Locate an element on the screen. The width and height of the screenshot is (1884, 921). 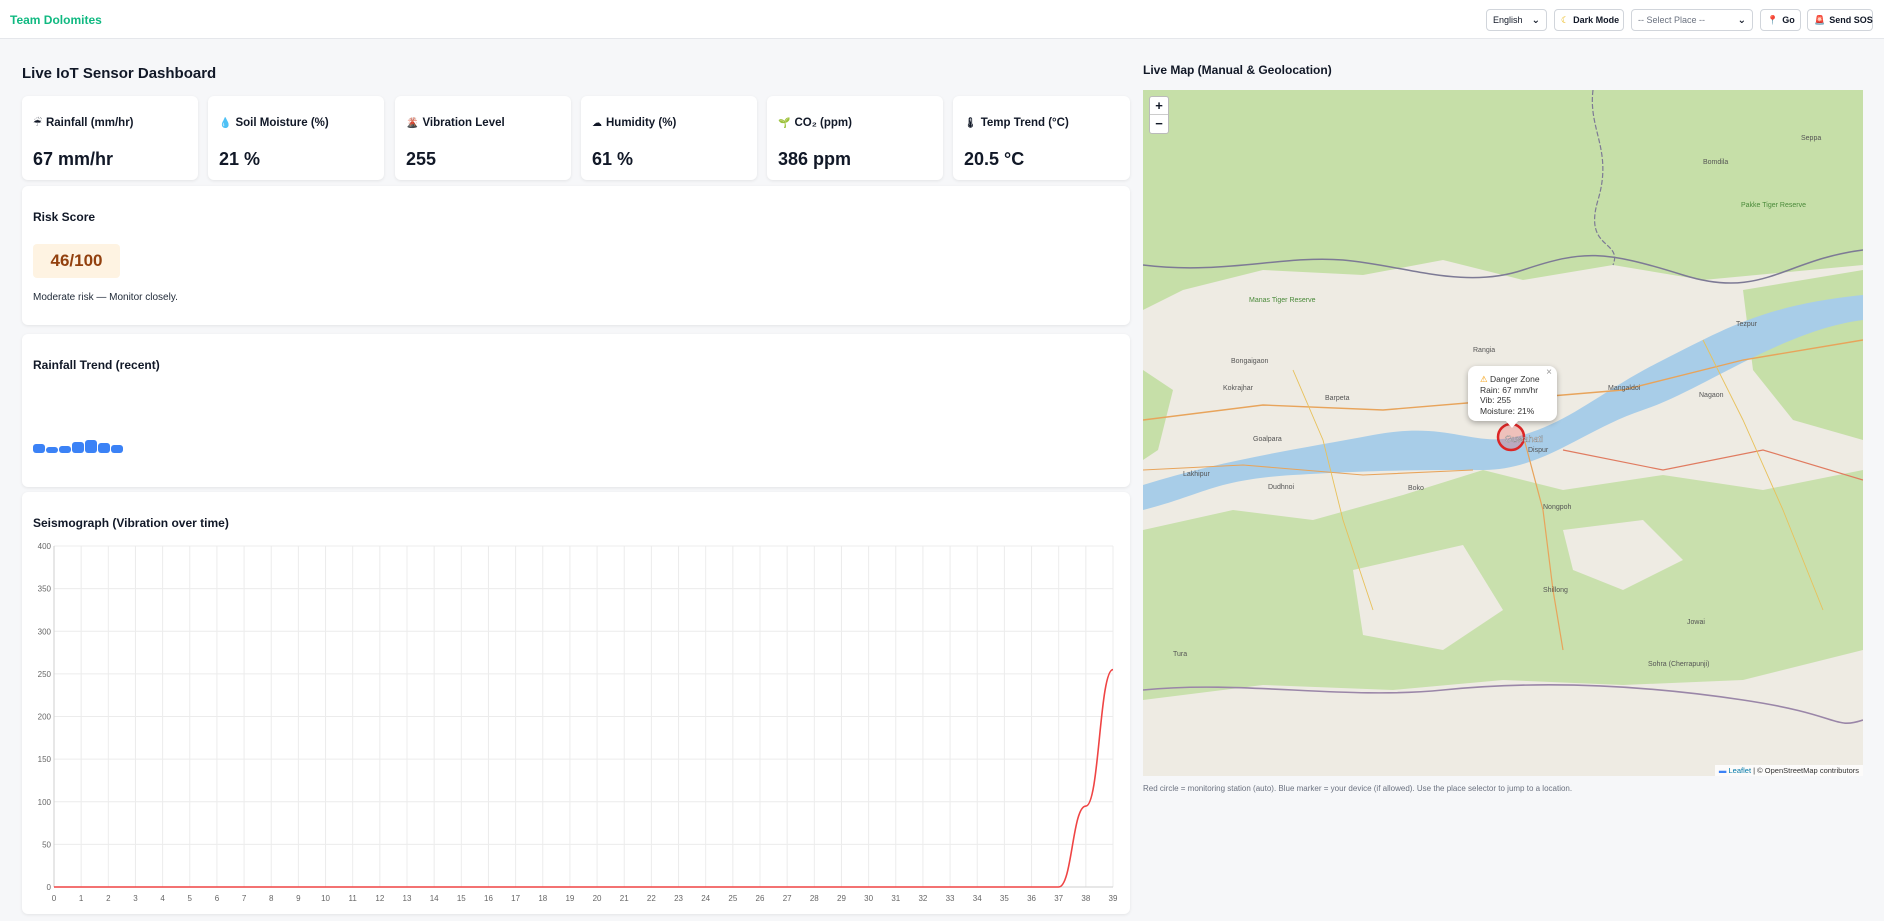
x-tick-label: 39 is located at coordinates (1113, 898).